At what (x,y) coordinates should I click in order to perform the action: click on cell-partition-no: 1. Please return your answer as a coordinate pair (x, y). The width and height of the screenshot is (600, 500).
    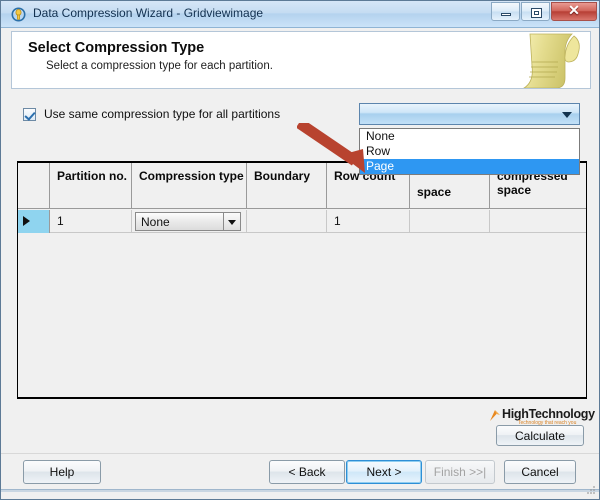
    Looking at the image, I should click on (91, 221).